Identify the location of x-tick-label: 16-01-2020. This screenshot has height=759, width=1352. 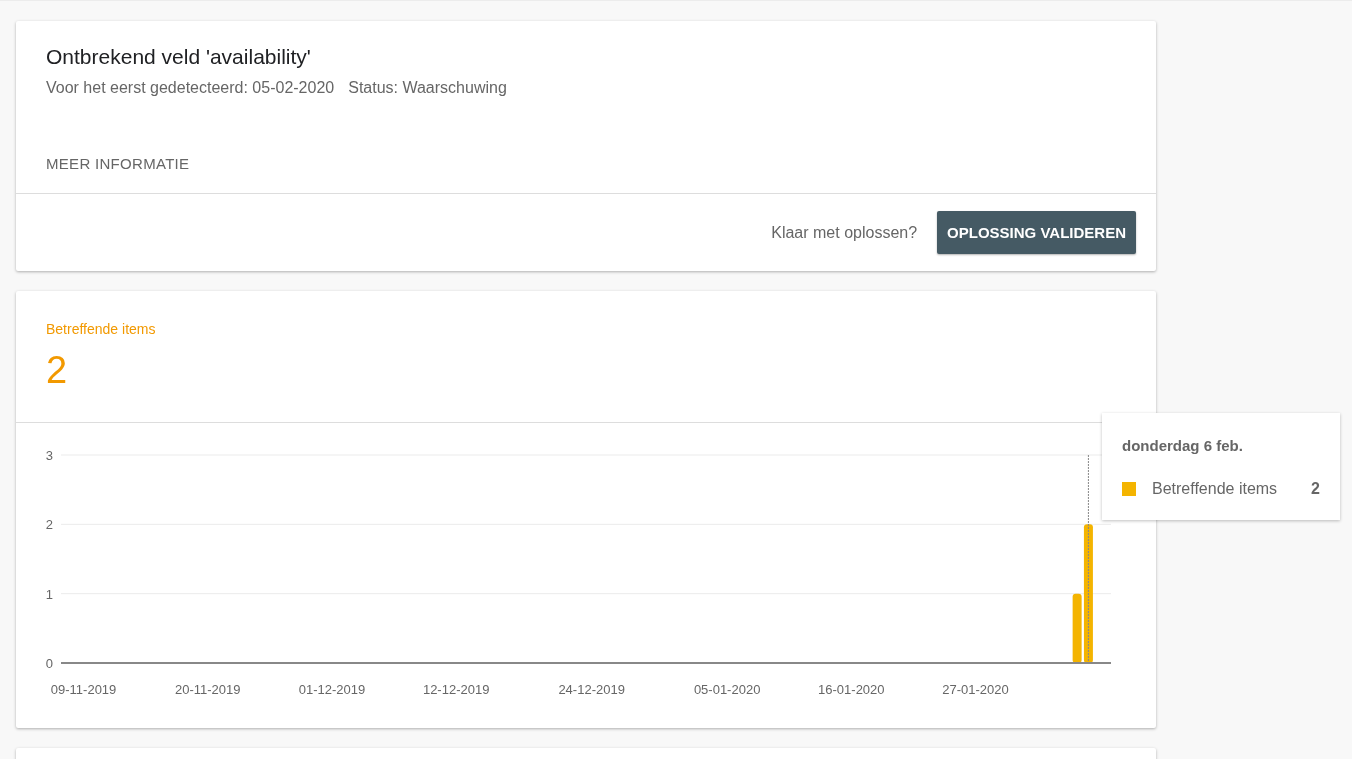
(851, 689).